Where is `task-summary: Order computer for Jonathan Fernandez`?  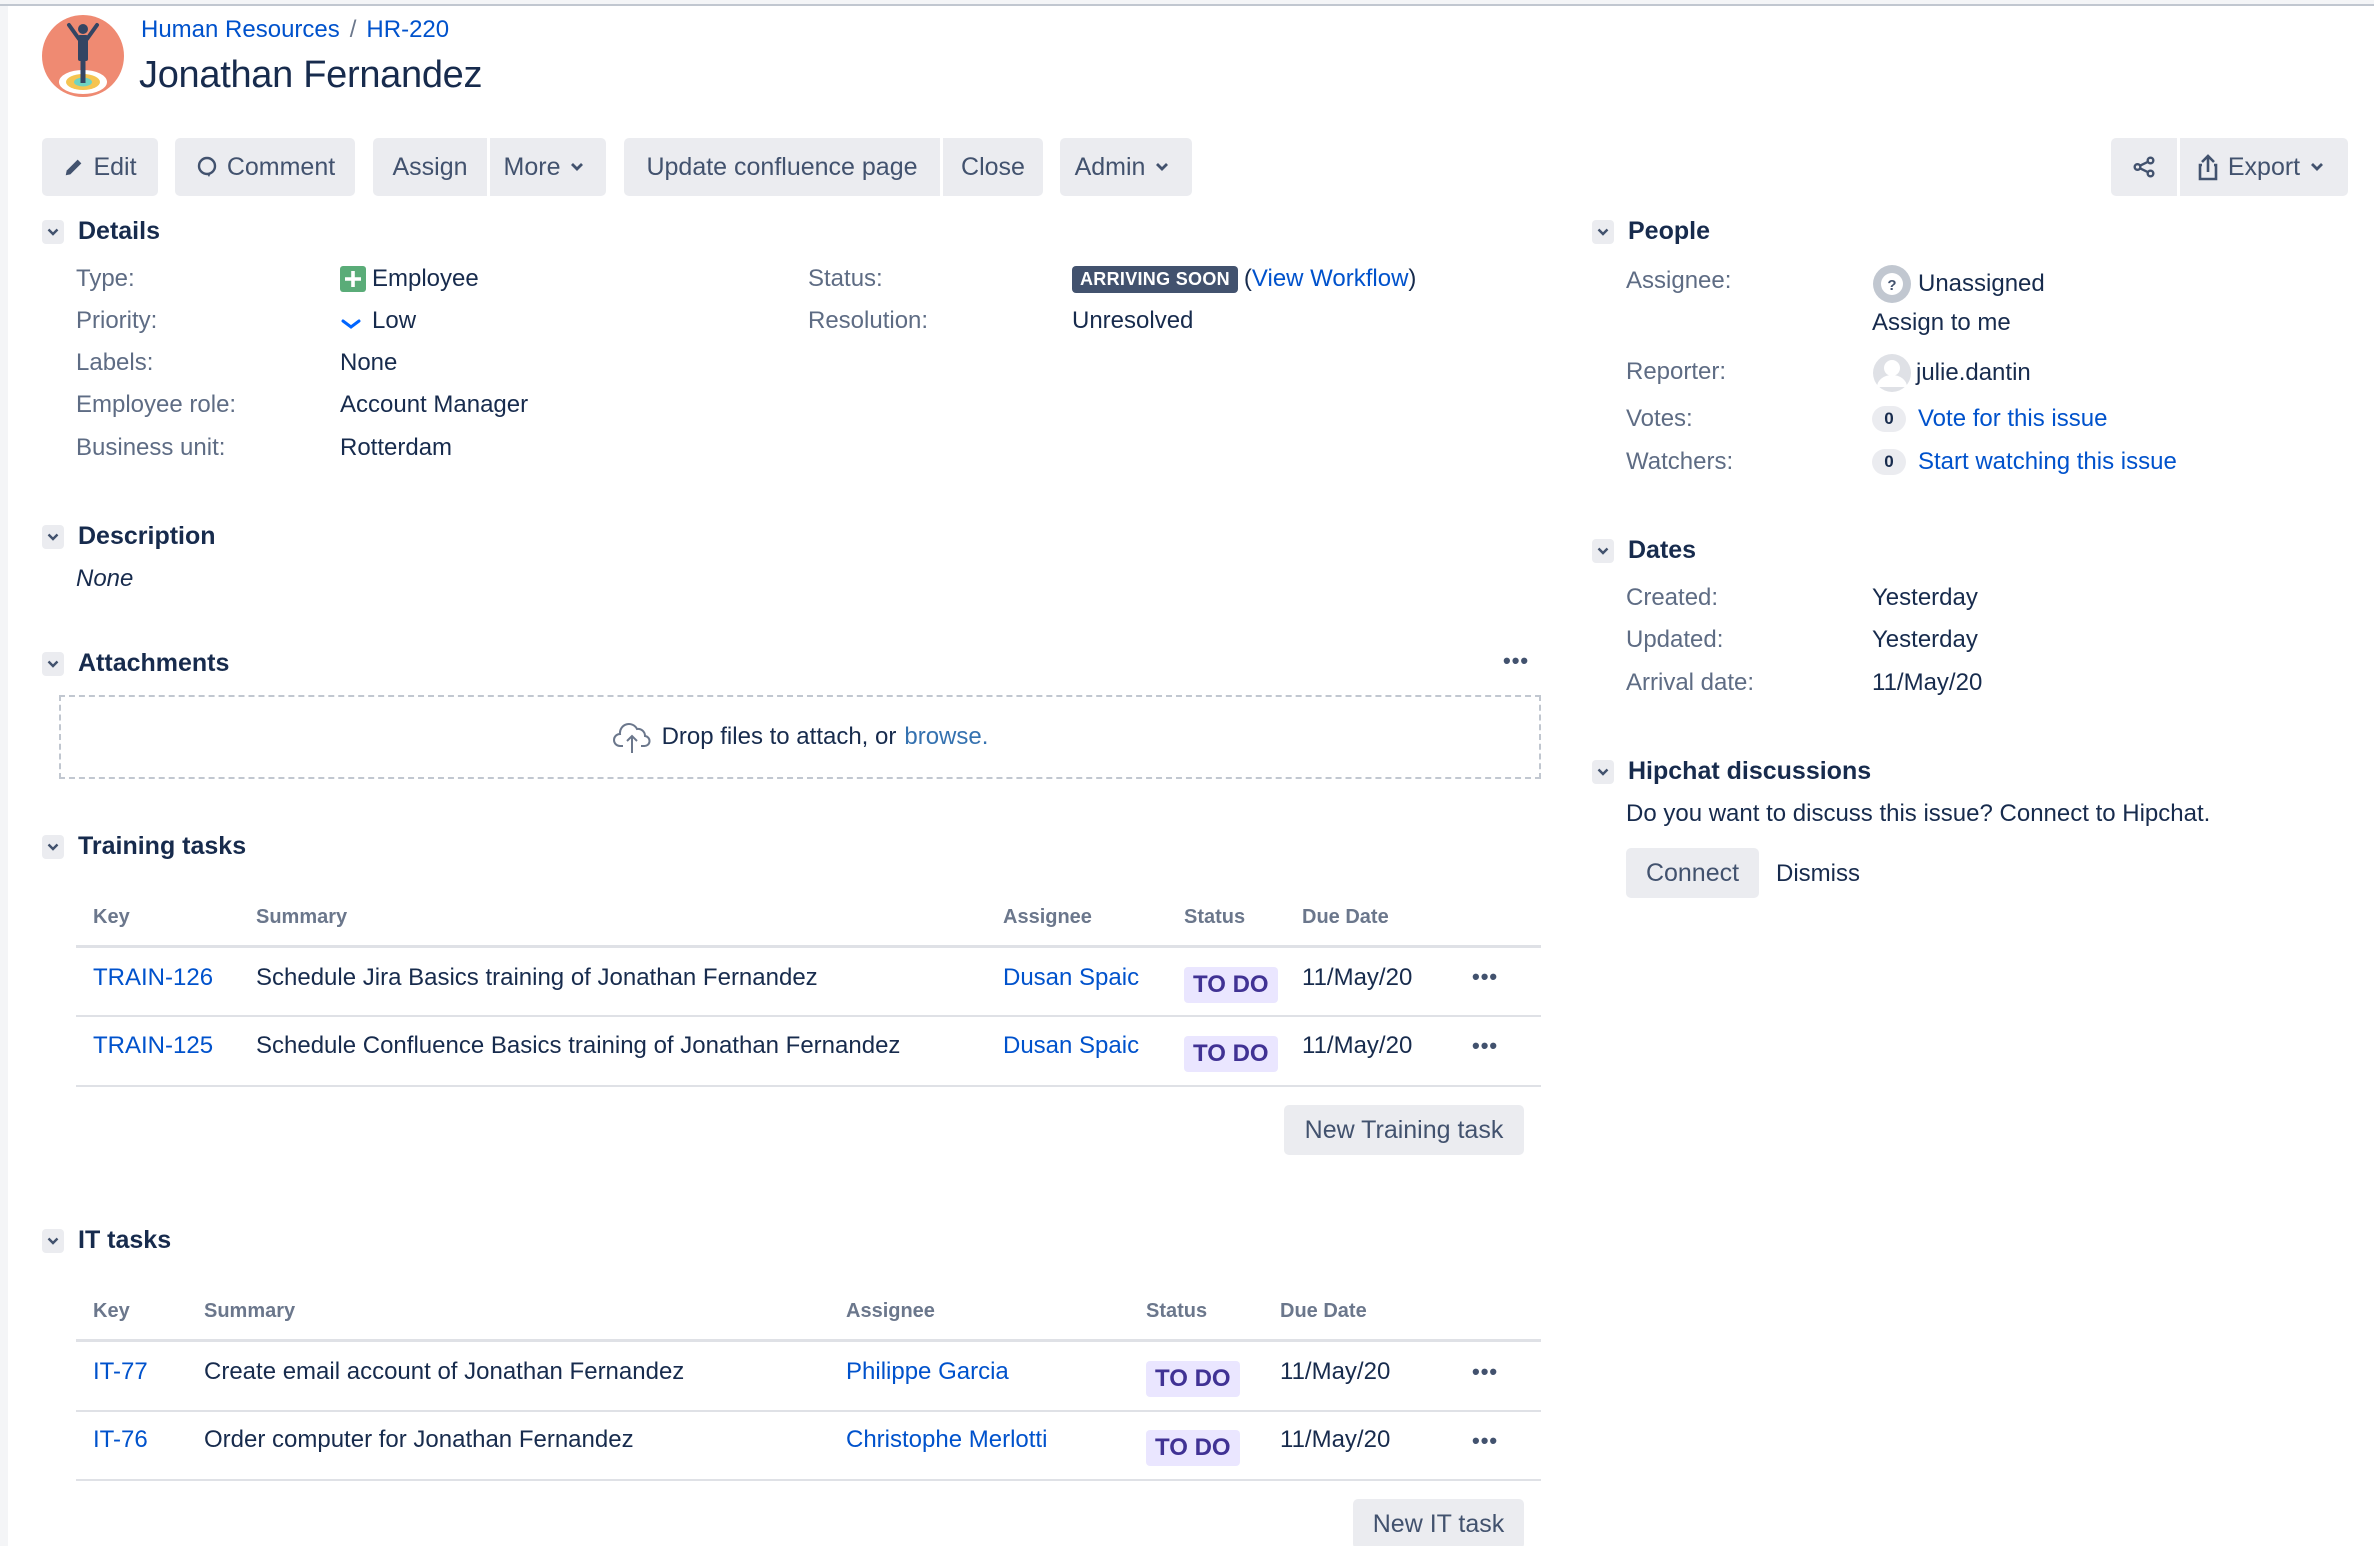
task-summary: Order computer for Jonathan Fernandez is located at coordinates (419, 1440).